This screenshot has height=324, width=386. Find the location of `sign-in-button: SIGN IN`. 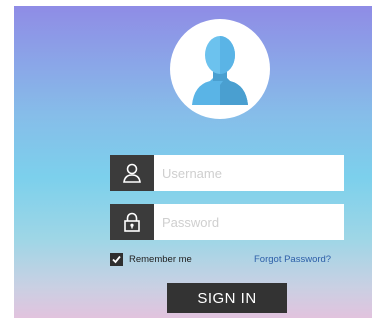

sign-in-button: SIGN IN is located at coordinates (227, 298).